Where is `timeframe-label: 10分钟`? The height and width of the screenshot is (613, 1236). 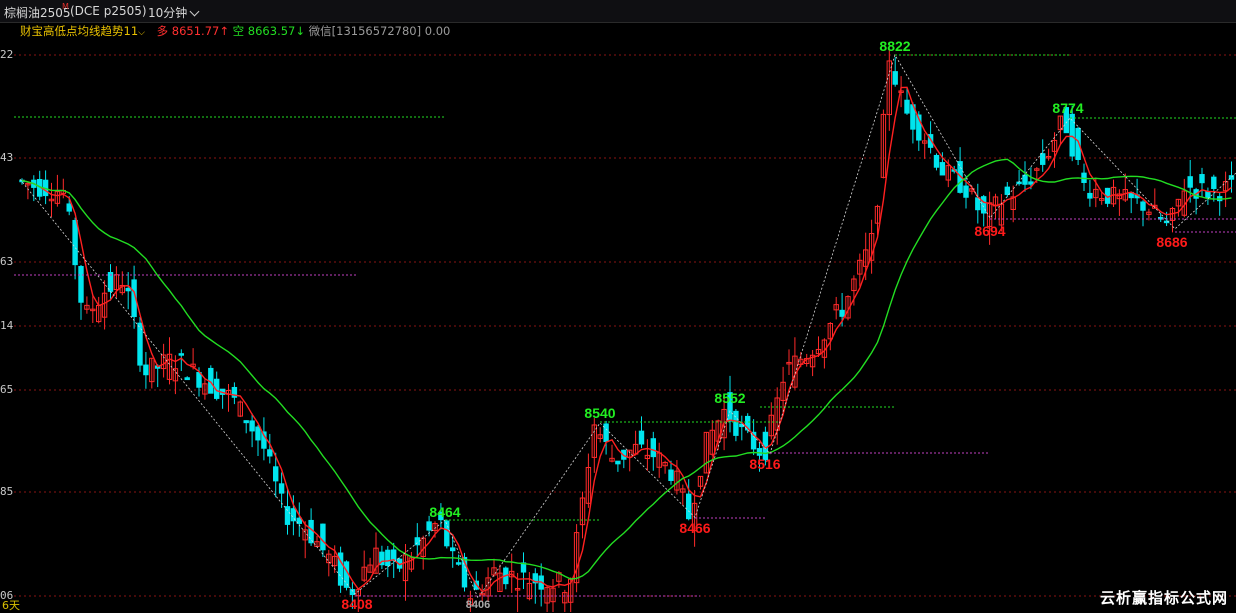
timeframe-label: 10分钟 is located at coordinates (168, 13).